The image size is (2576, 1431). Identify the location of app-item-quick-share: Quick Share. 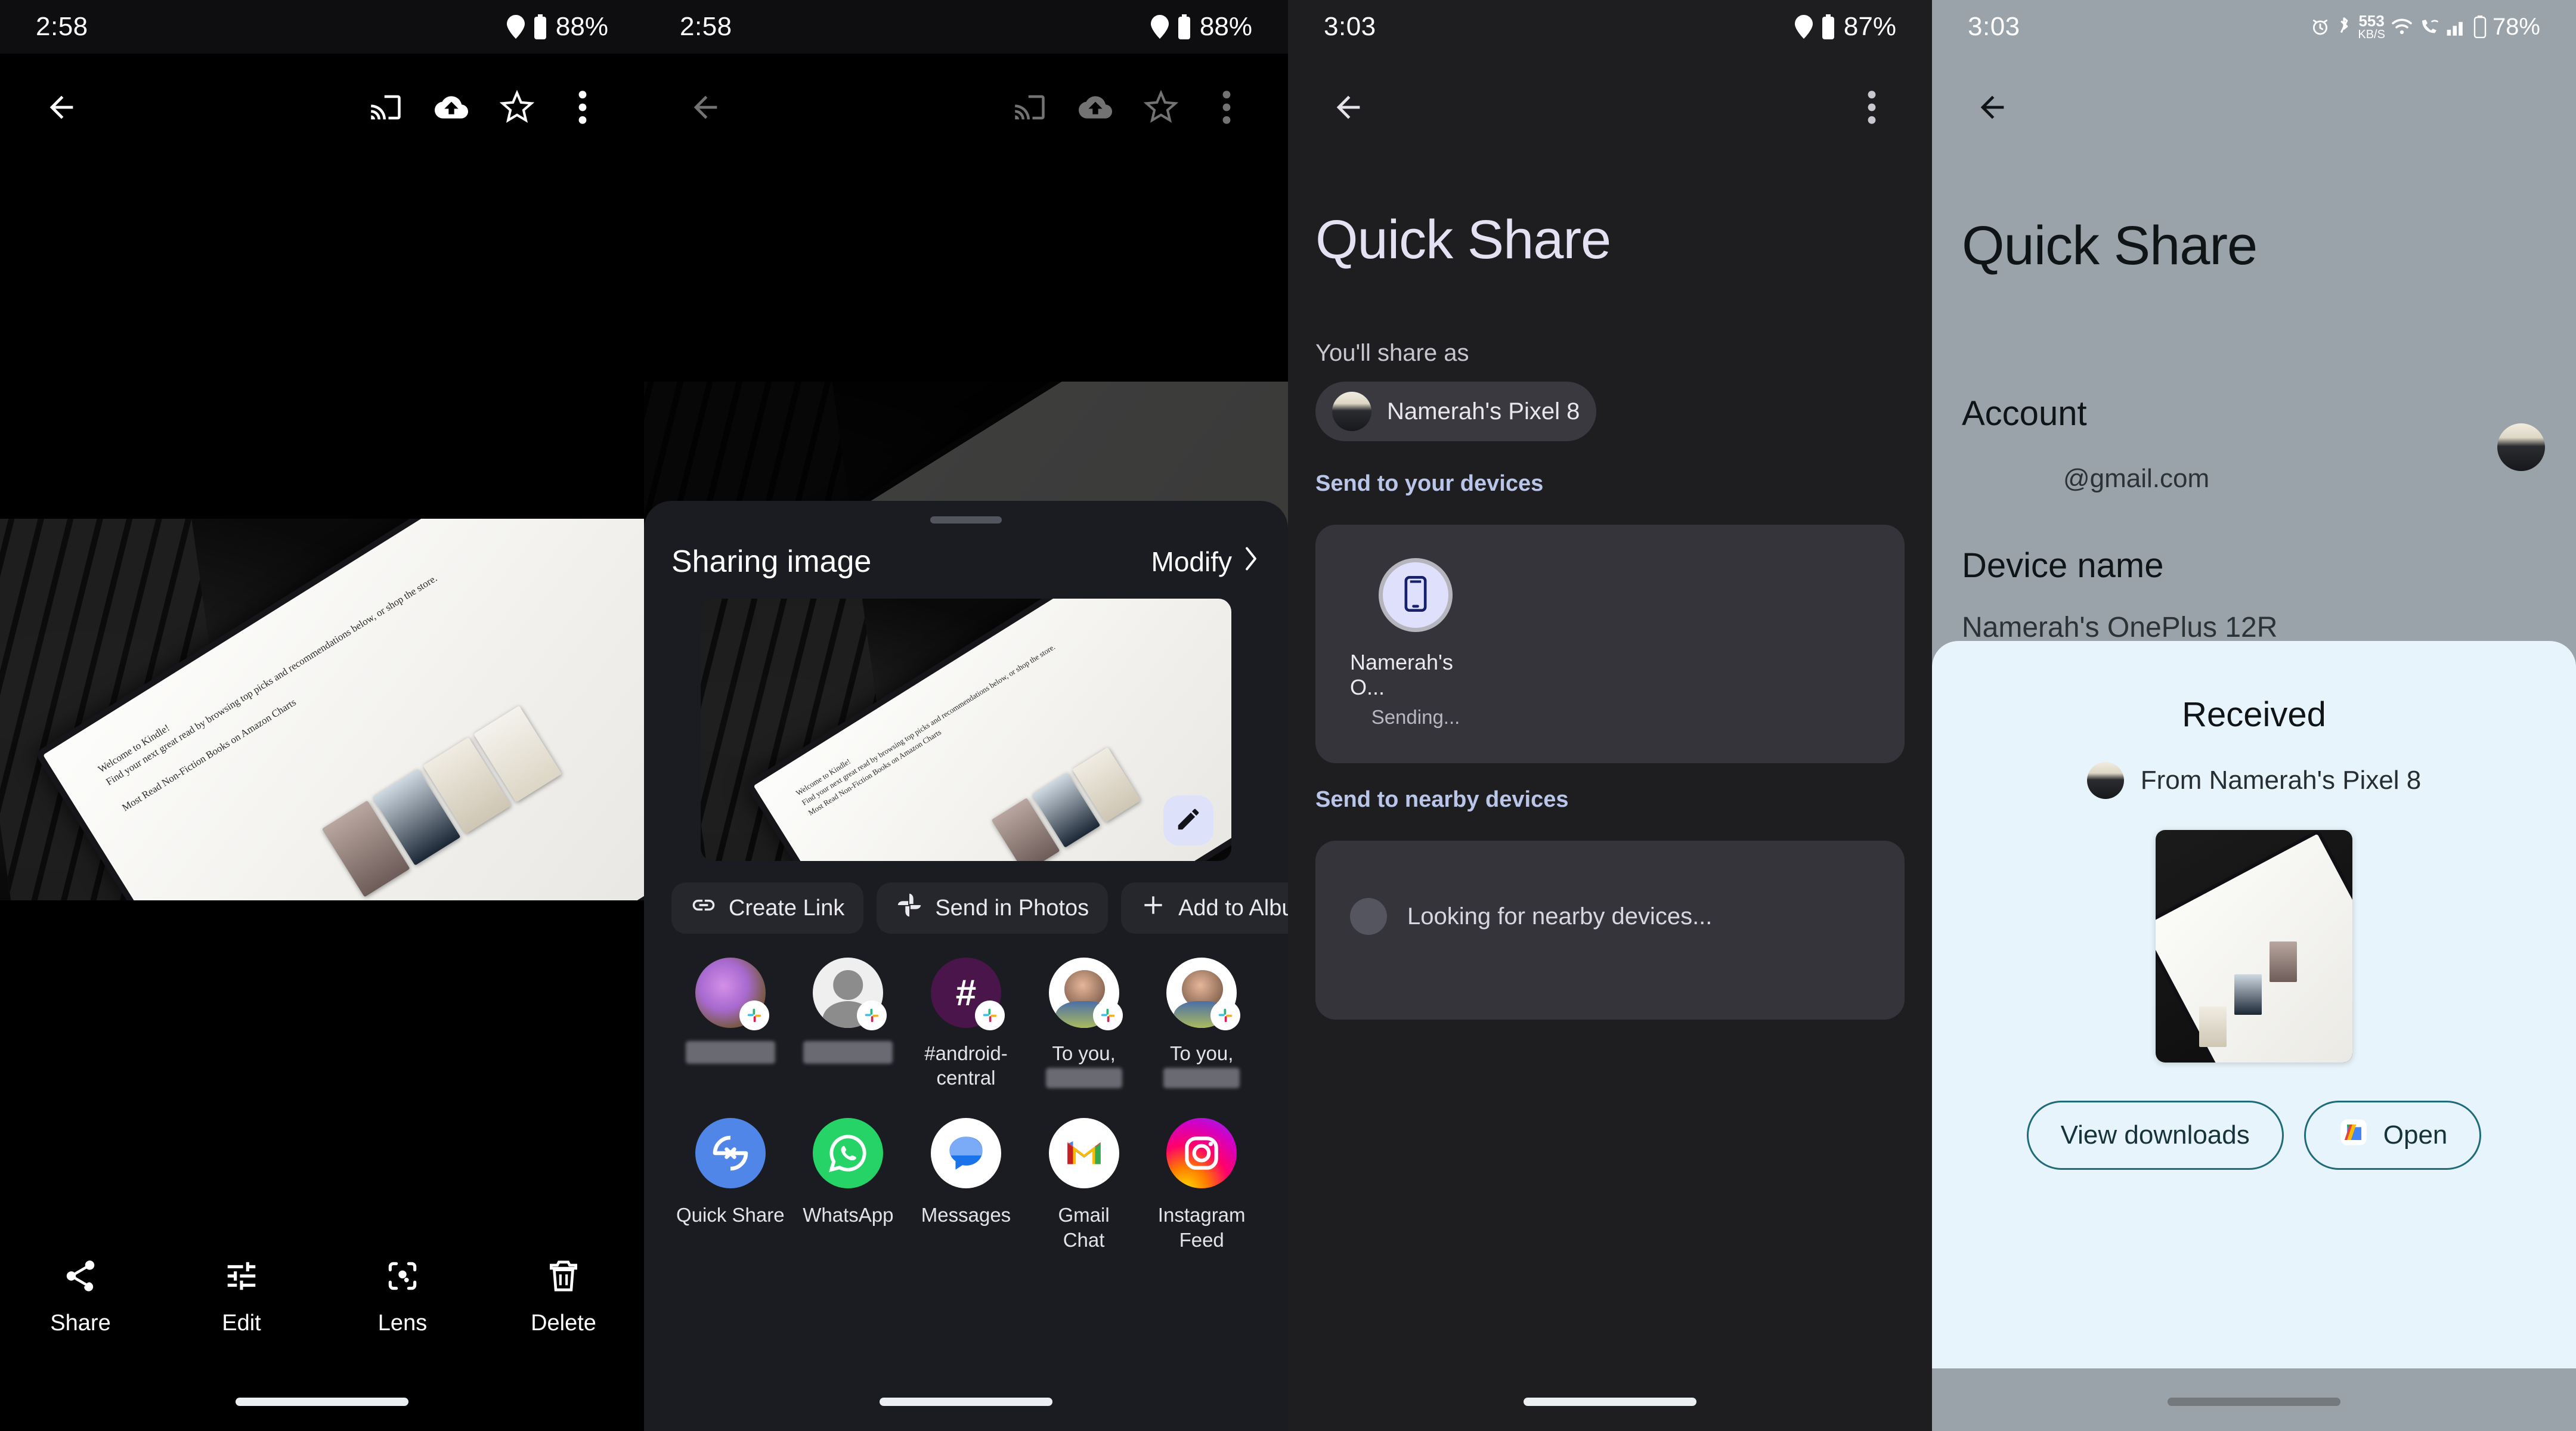
(730, 1185).